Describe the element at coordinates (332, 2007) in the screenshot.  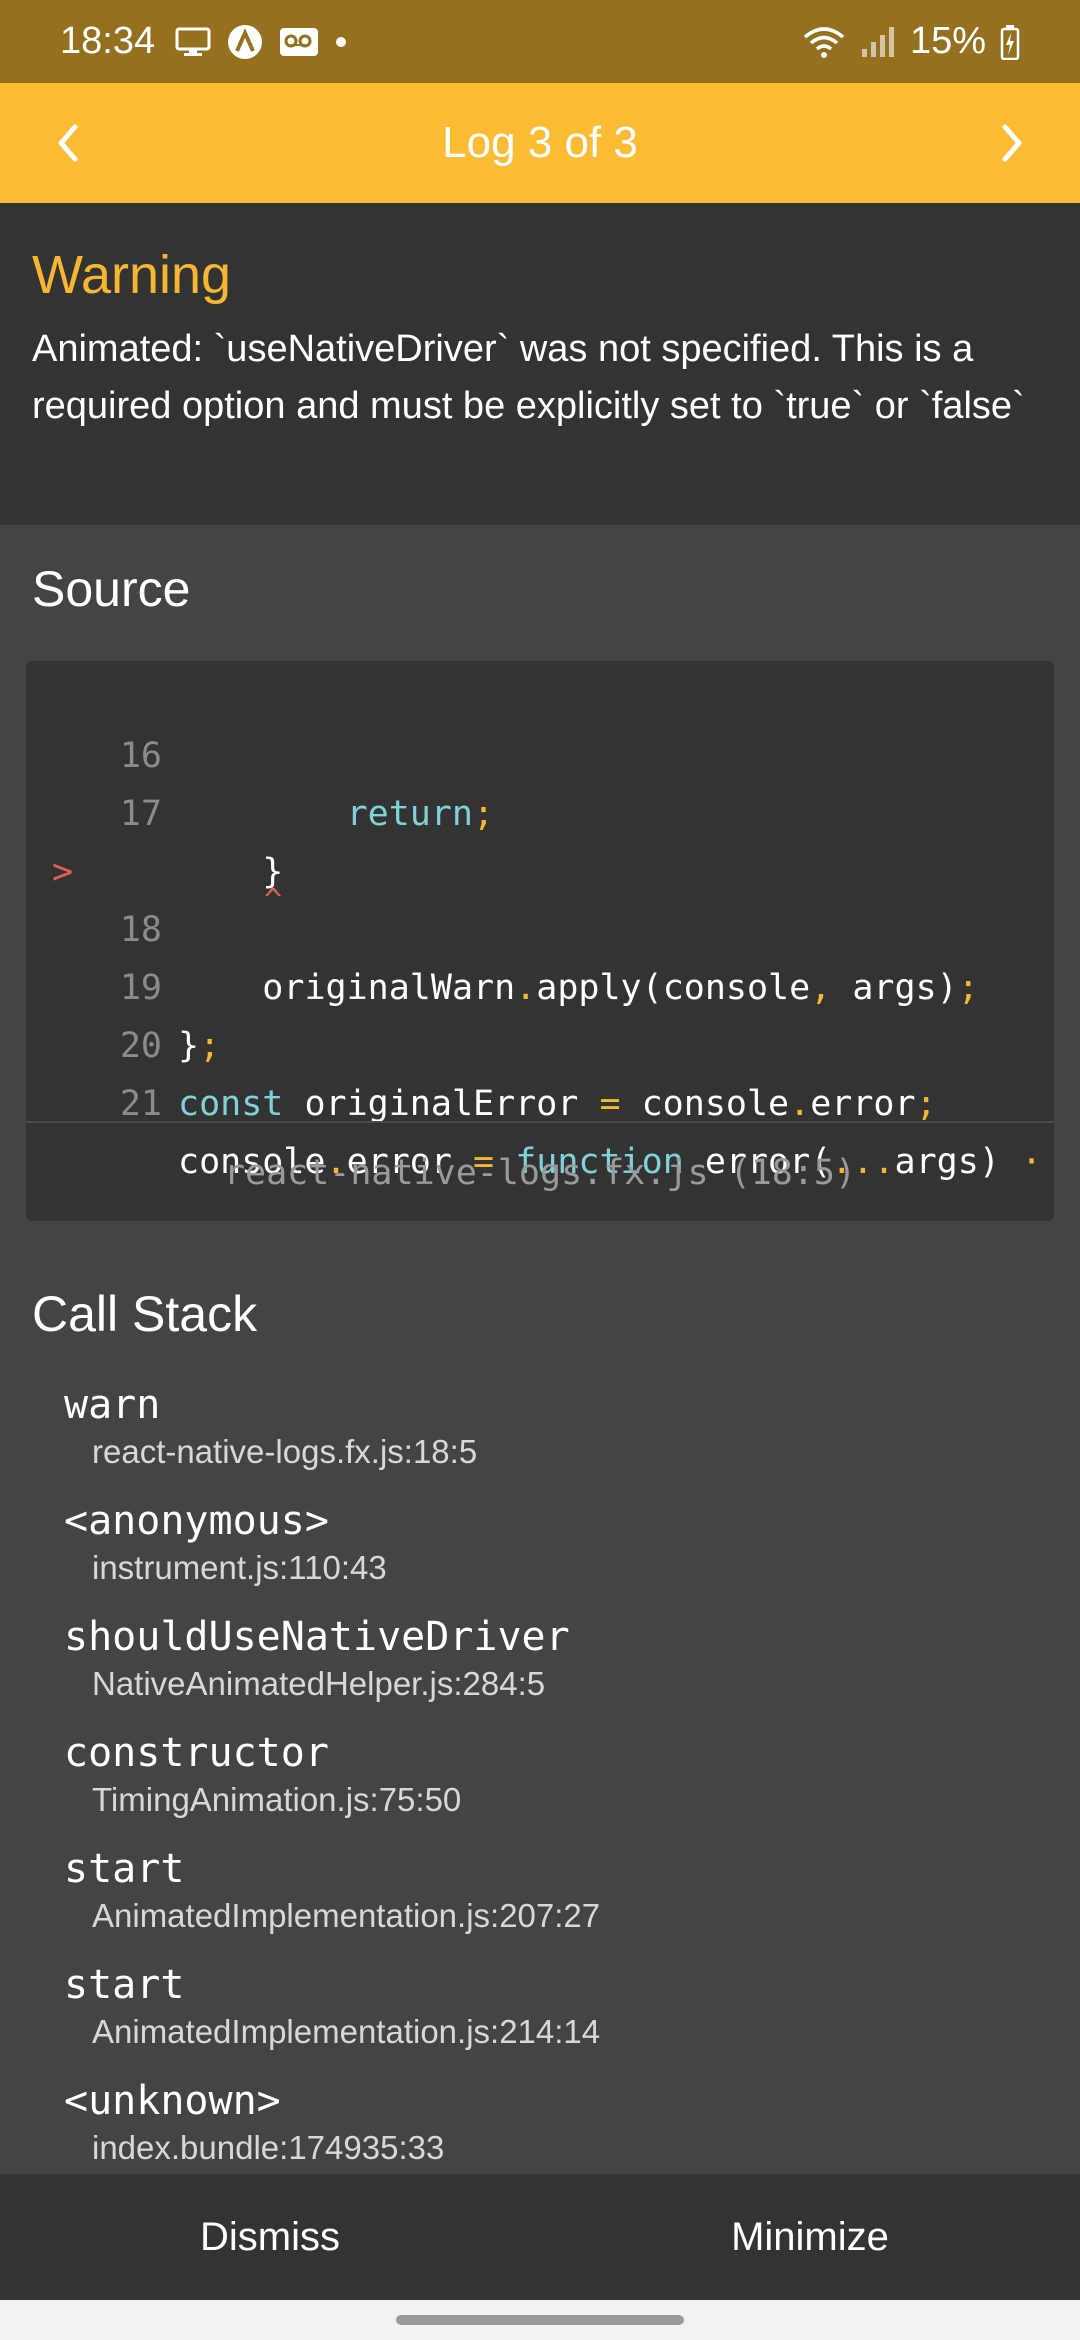
I see `stack-frame: start AnimatedImplementation.js:214:14` at that location.